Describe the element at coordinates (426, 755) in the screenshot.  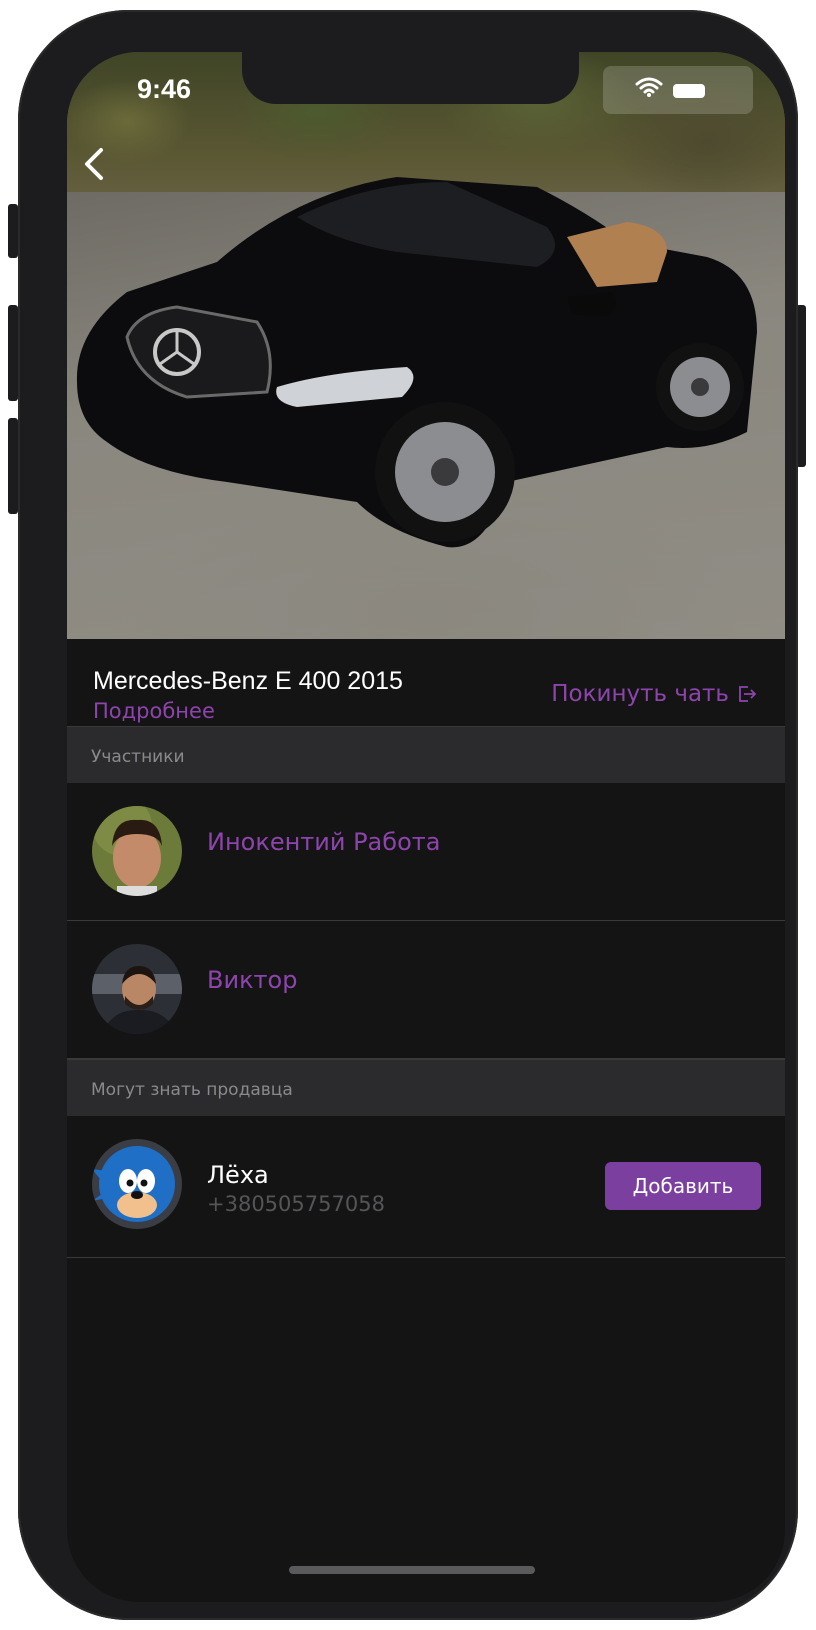
I see `participants-header: Участники` at that location.